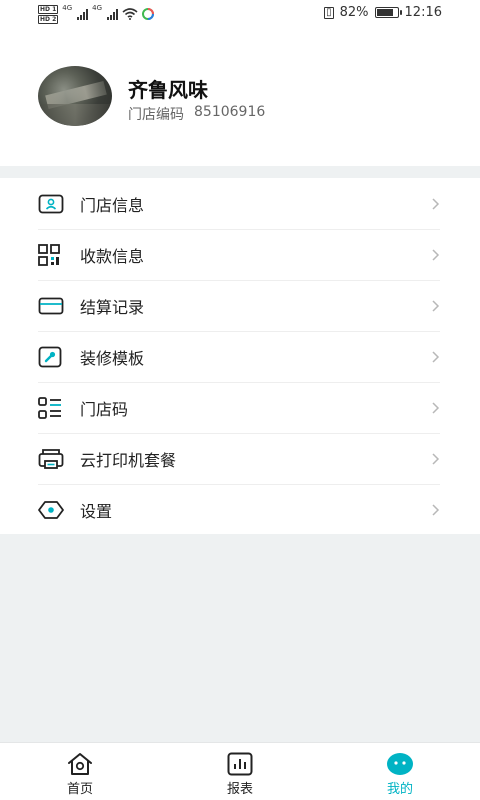  I want to click on clock: 12:16, so click(423, 12).